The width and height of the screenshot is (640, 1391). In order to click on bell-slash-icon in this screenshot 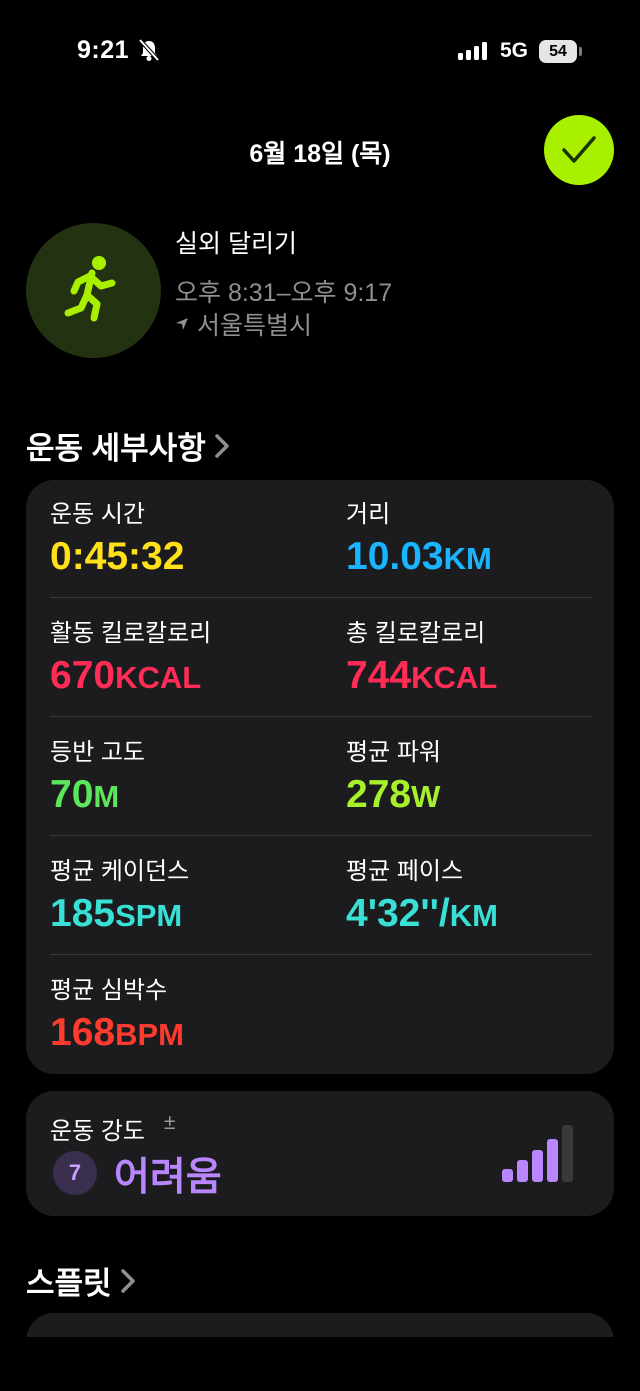, I will do `click(149, 50)`.